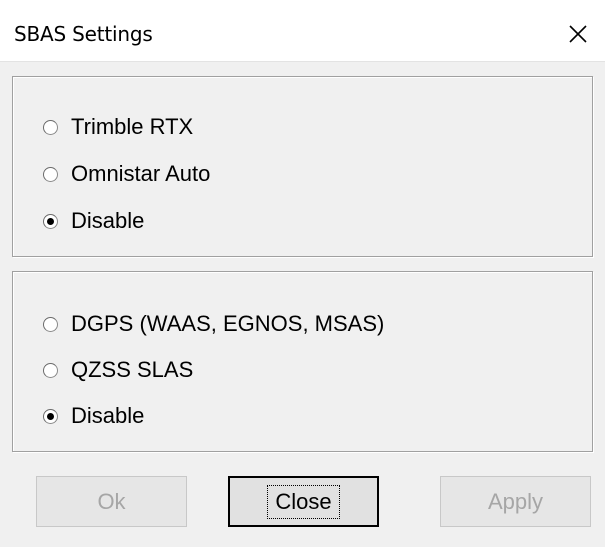 The width and height of the screenshot is (605, 547). I want to click on window-title: SBAS Settings, so click(83, 34).